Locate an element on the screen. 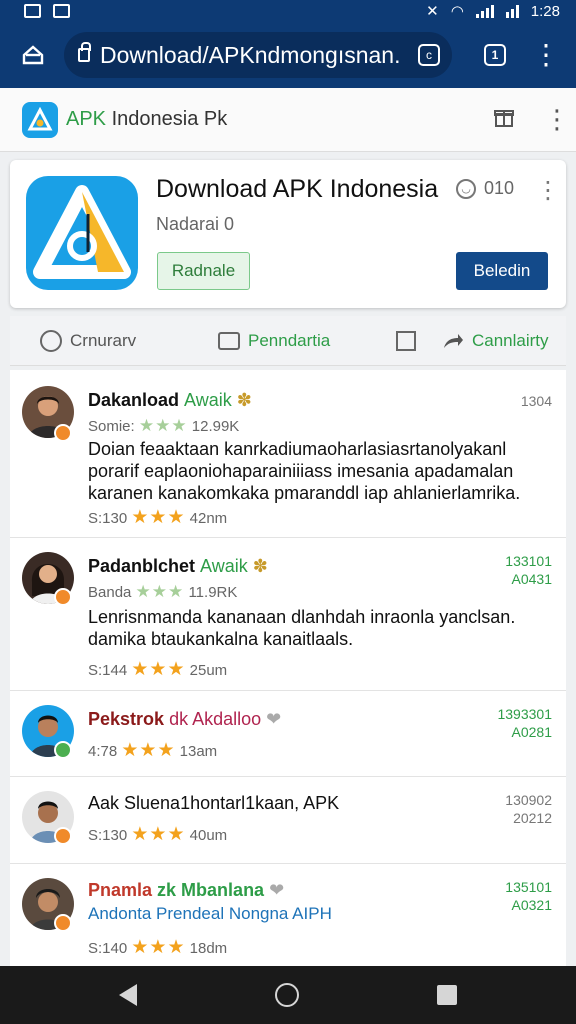 This screenshot has width=576, height=1024. smile-icon: ◡ is located at coordinates (466, 188).